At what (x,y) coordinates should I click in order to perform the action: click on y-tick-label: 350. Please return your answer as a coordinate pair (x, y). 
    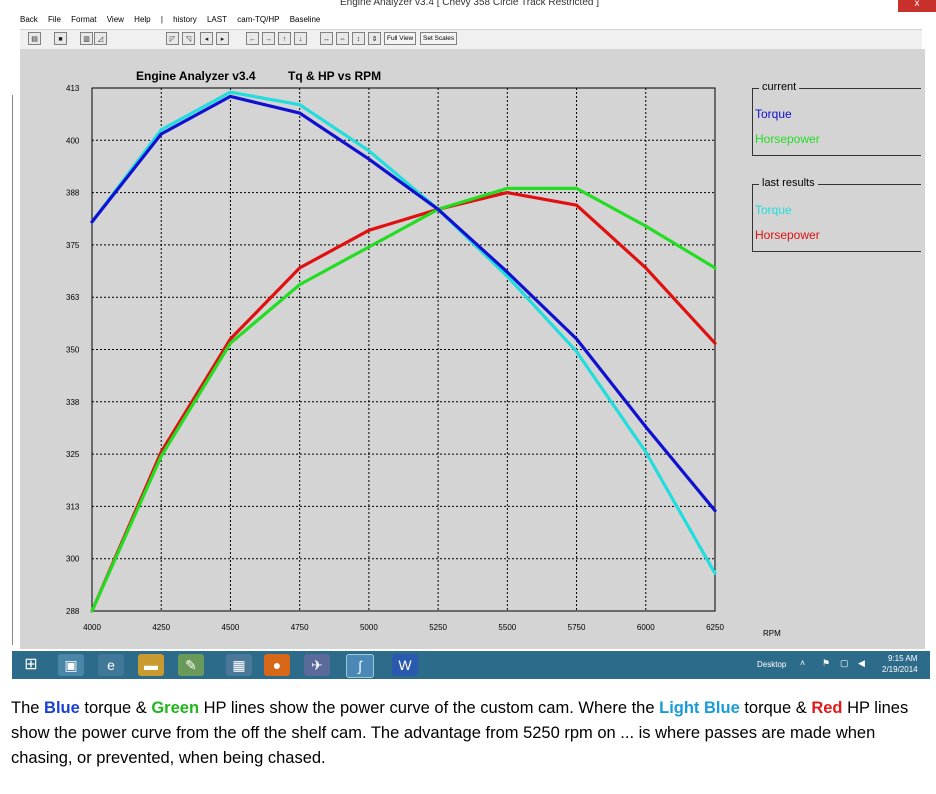
    Looking at the image, I should click on (73, 350).